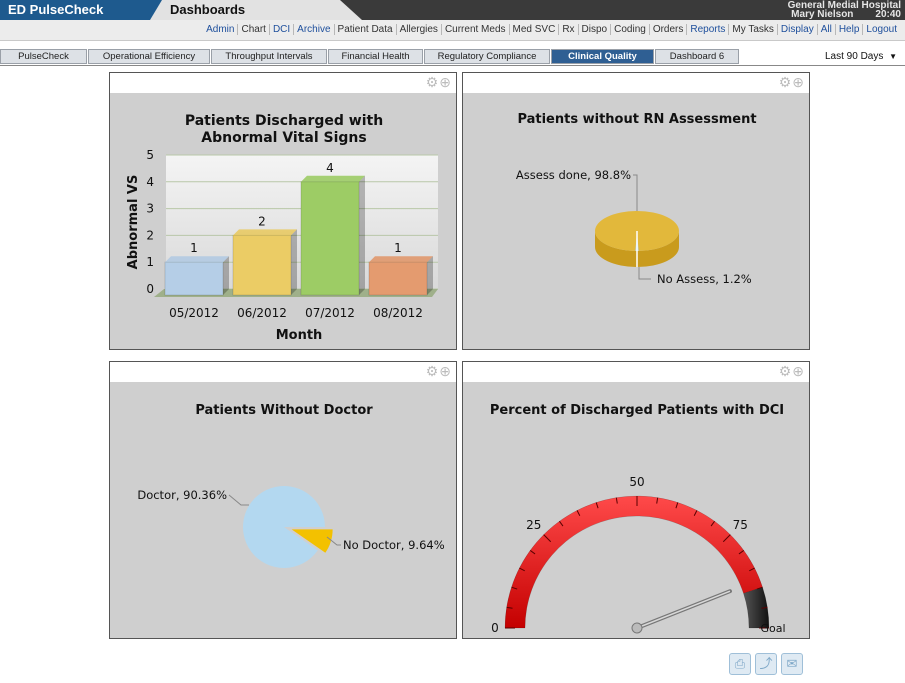  Describe the element at coordinates (704, 279) in the screenshot. I see `slice-label: No Assess, 1.2%` at that location.